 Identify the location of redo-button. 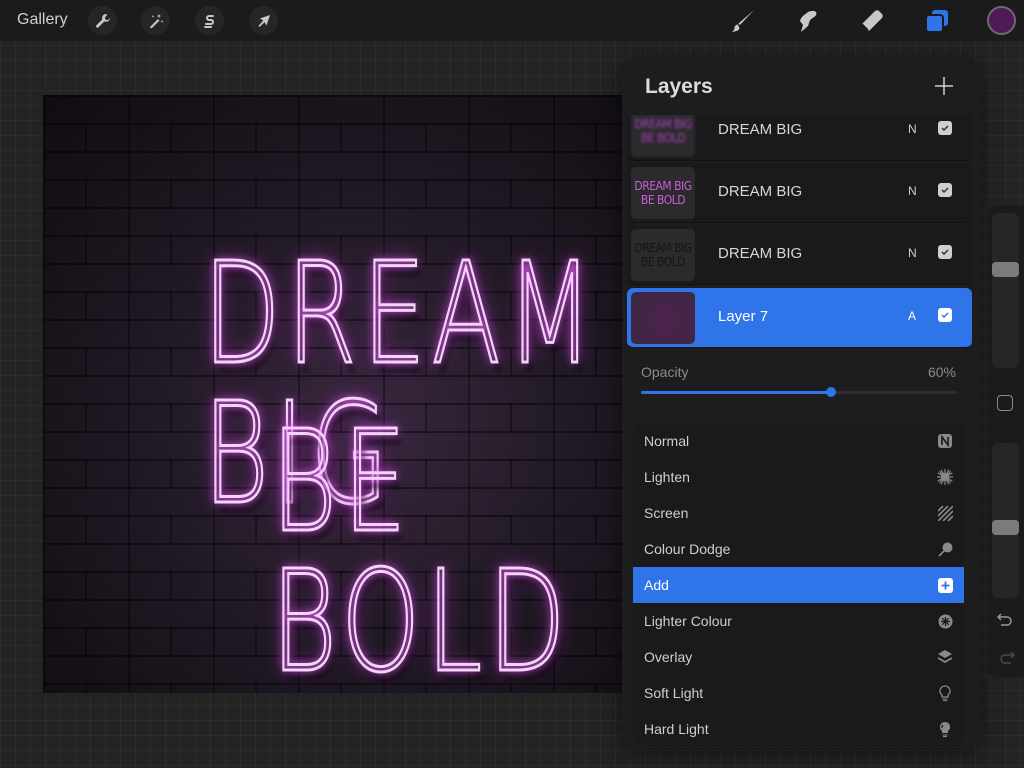
(1006, 658).